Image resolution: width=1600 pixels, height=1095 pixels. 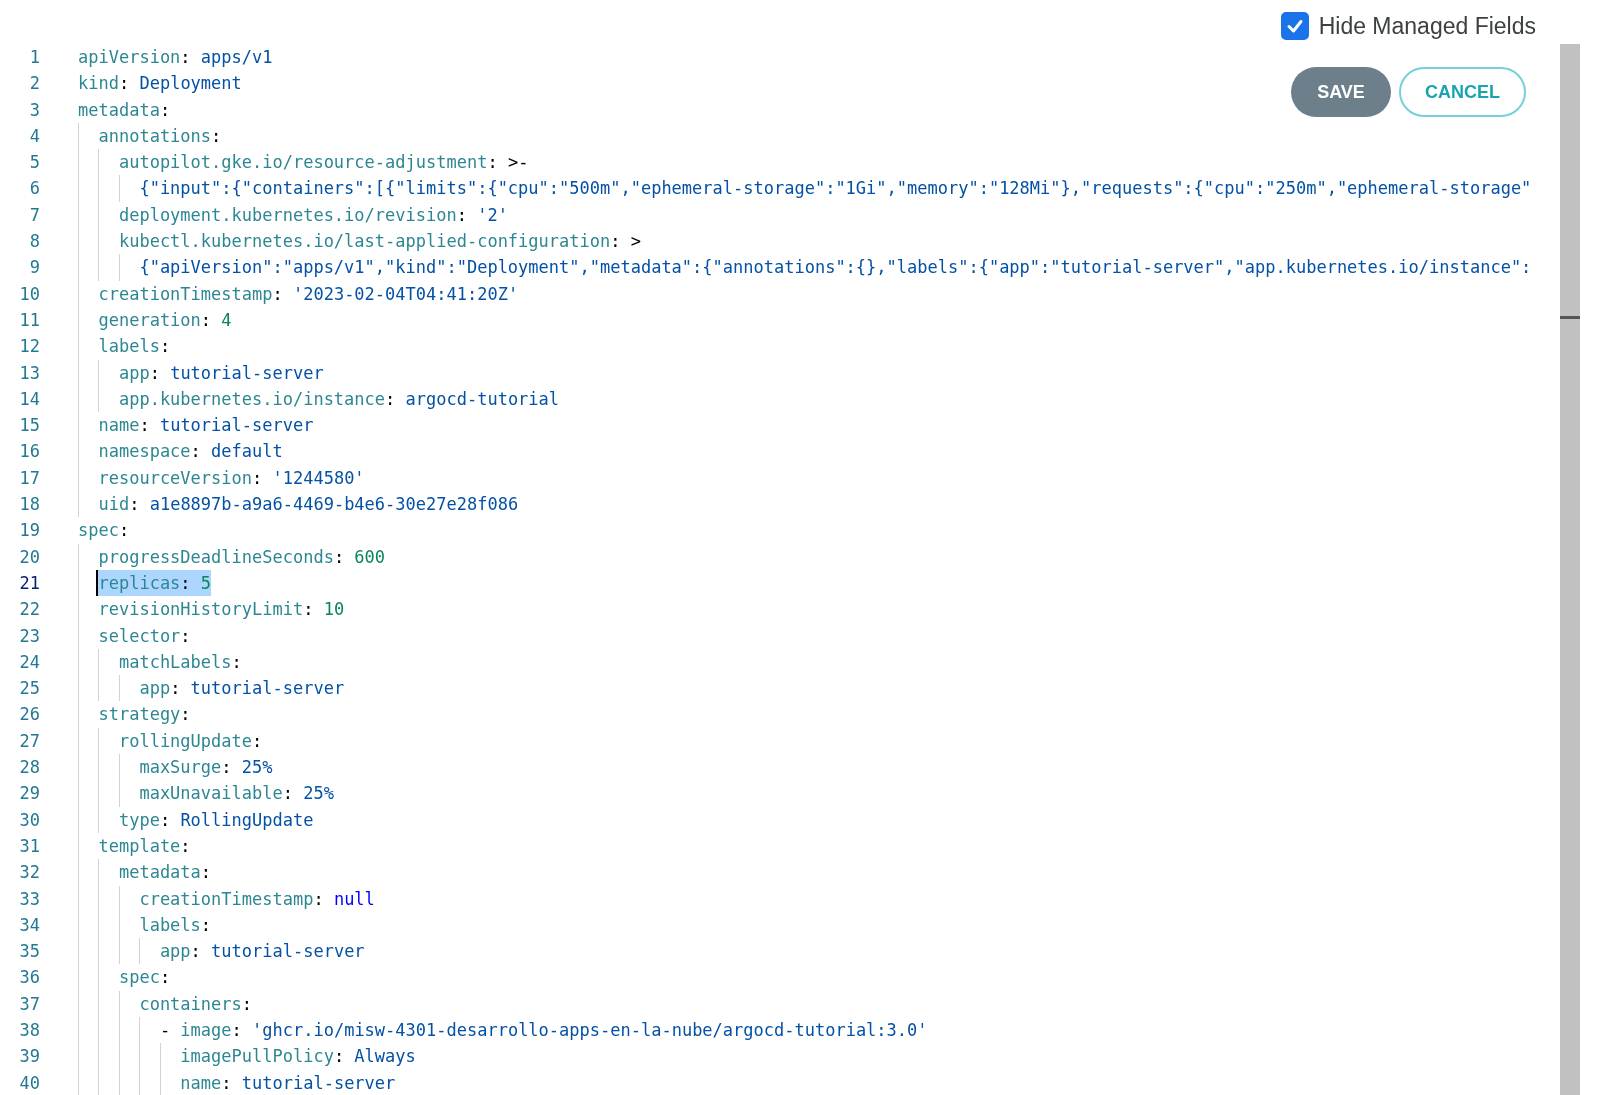 What do you see at coordinates (29, 347) in the screenshot?
I see `line-number: 12` at bounding box center [29, 347].